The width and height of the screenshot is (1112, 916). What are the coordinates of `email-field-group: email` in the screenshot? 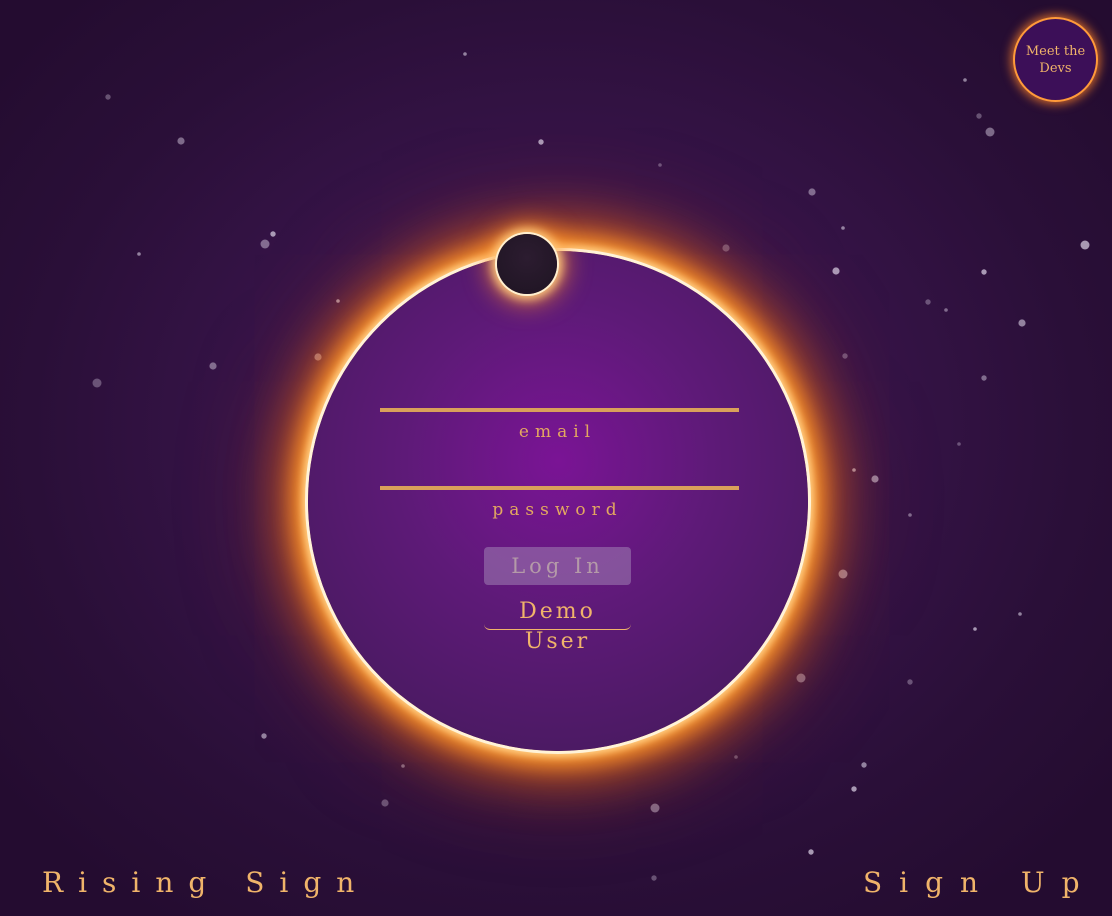 It's located at (559, 425).